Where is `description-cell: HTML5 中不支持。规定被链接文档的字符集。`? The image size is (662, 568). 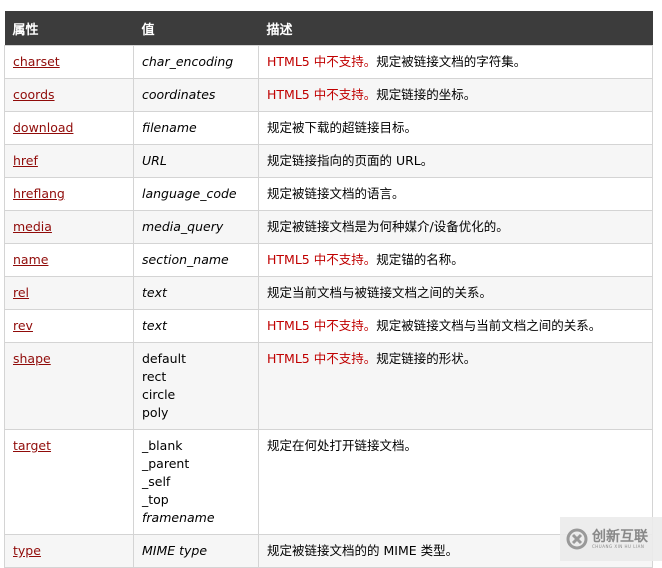 description-cell: HTML5 中不支持。规定被链接文档的字符集。 is located at coordinates (455, 62).